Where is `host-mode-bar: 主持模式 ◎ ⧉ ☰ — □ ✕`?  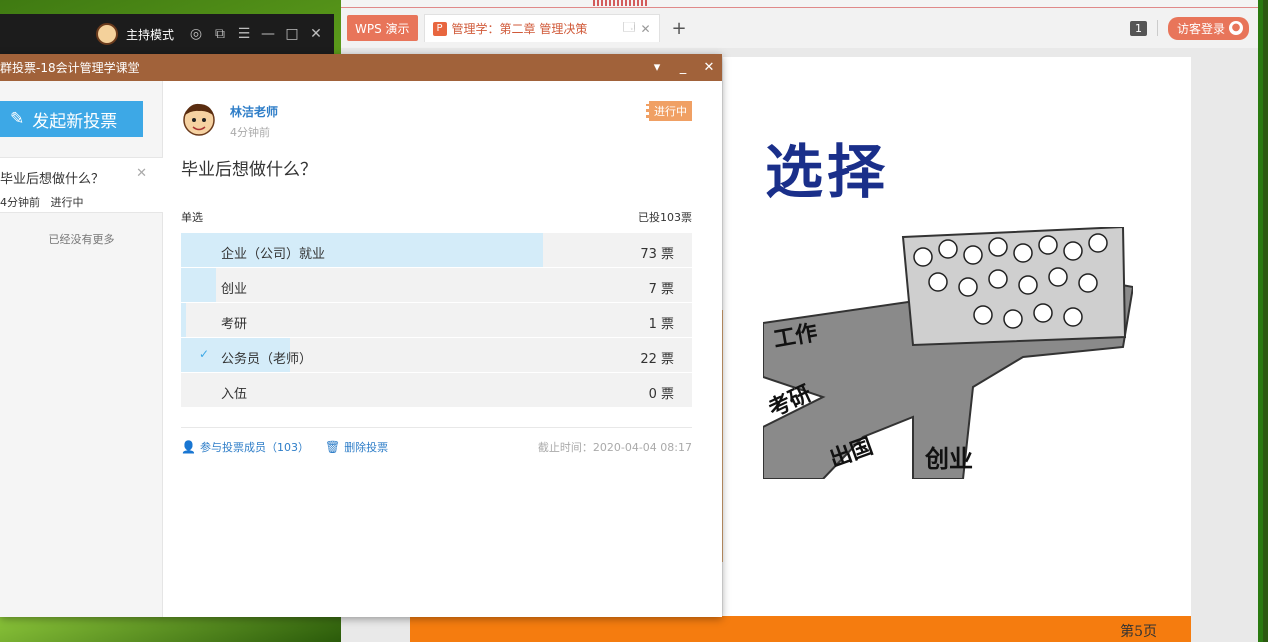 host-mode-bar: 主持模式 ◎ ⧉ ☰ — □ ✕ is located at coordinates (167, 34).